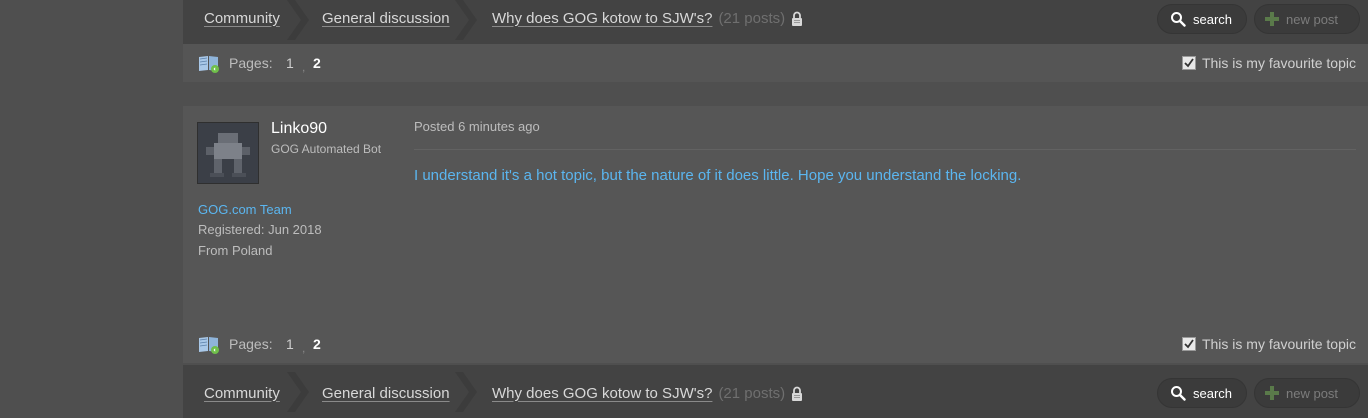 Image resolution: width=1368 pixels, height=418 pixels. Describe the element at coordinates (228, 153) in the screenshot. I see `avatar` at that location.